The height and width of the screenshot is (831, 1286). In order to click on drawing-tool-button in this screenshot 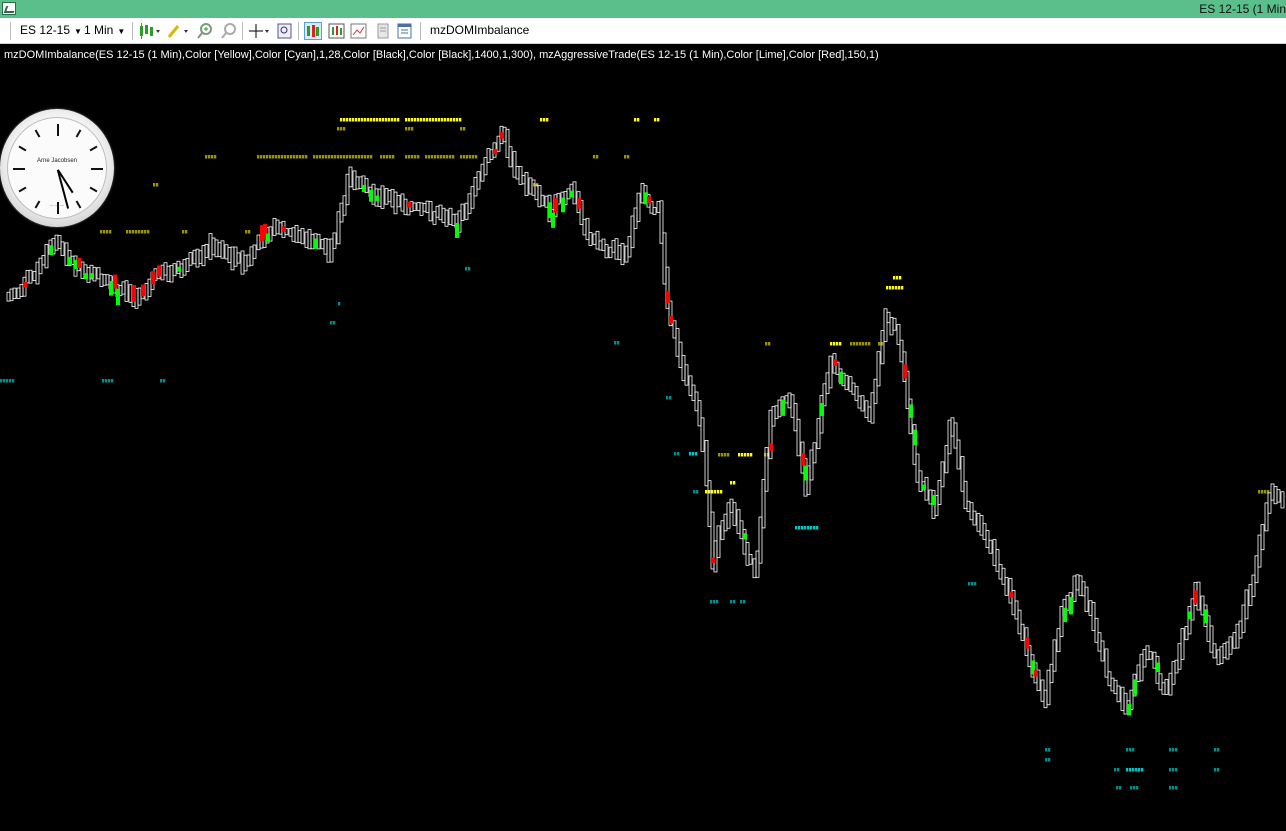, I will do `click(177, 31)`.